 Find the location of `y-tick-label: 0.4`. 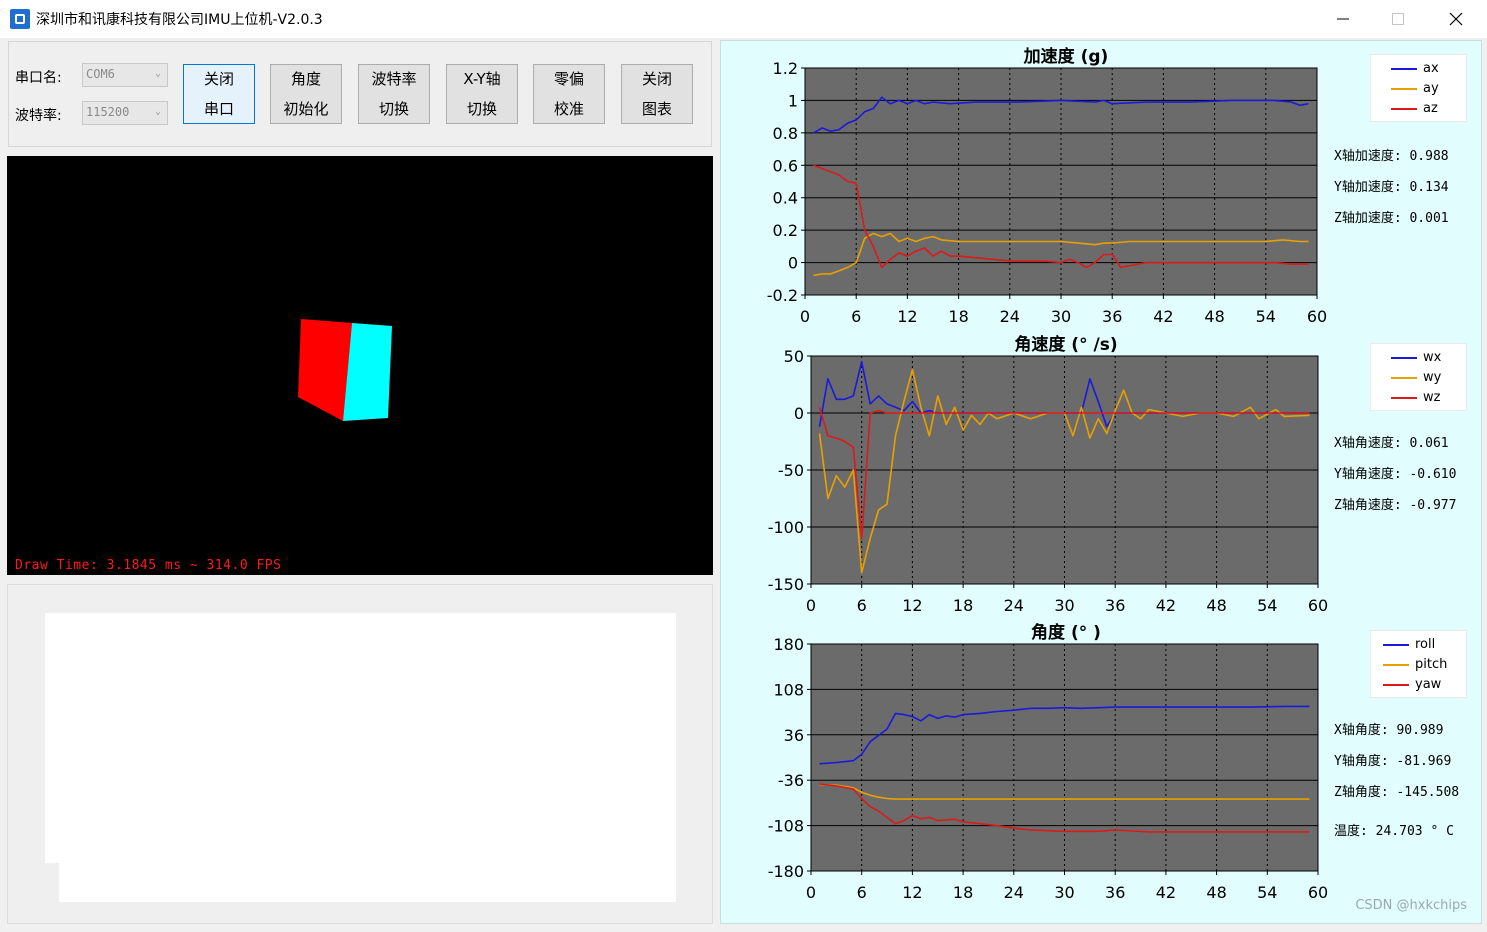

y-tick-label: 0.4 is located at coordinates (785, 198).